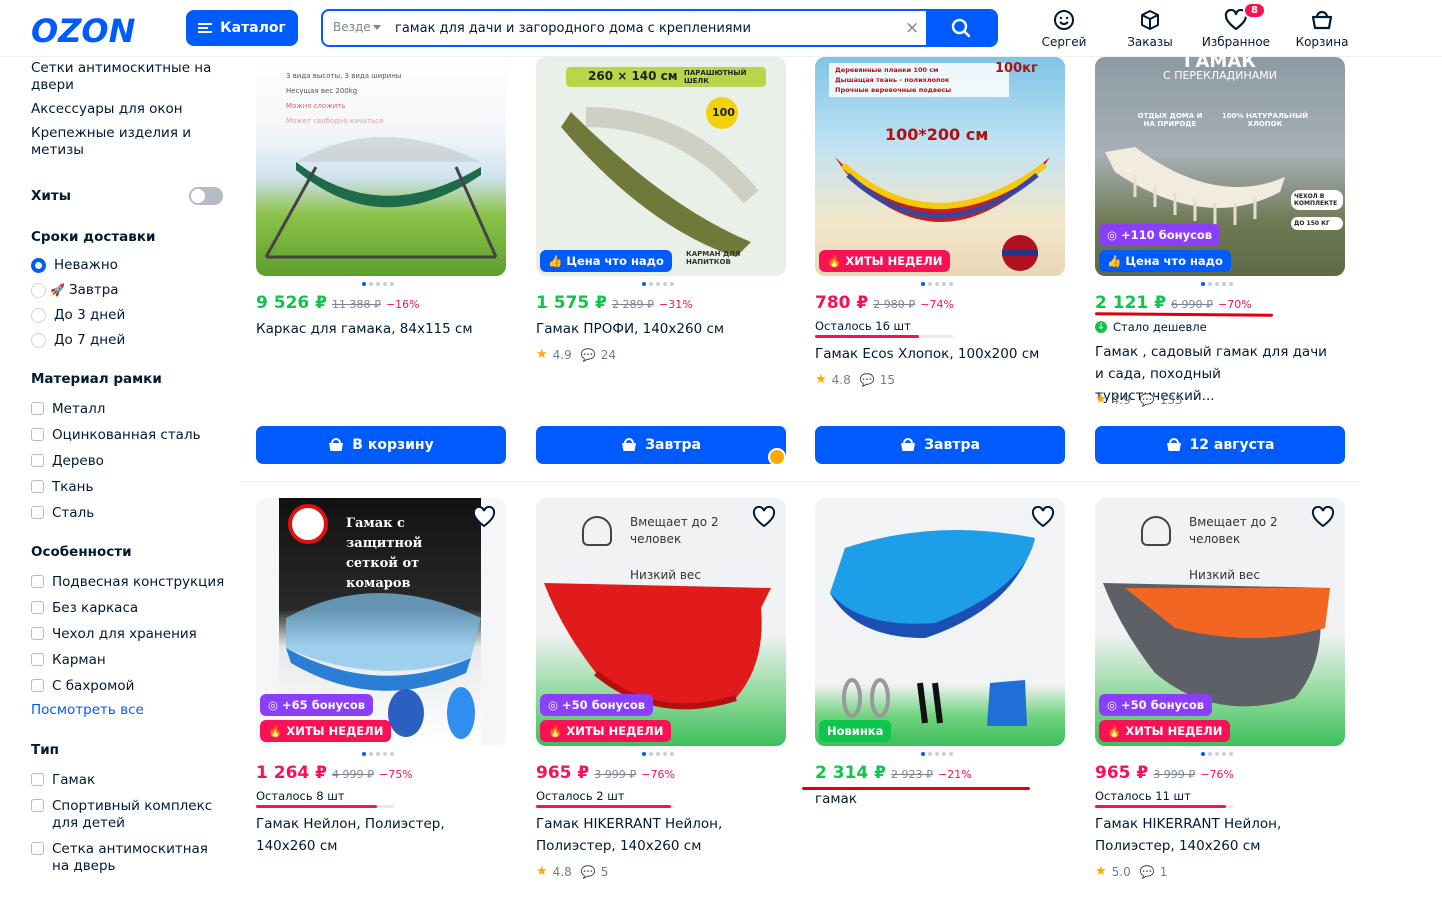  What do you see at coordinates (131, 858) in the screenshot?
I see `type-option: Сетка антимоскитная на дверь` at bounding box center [131, 858].